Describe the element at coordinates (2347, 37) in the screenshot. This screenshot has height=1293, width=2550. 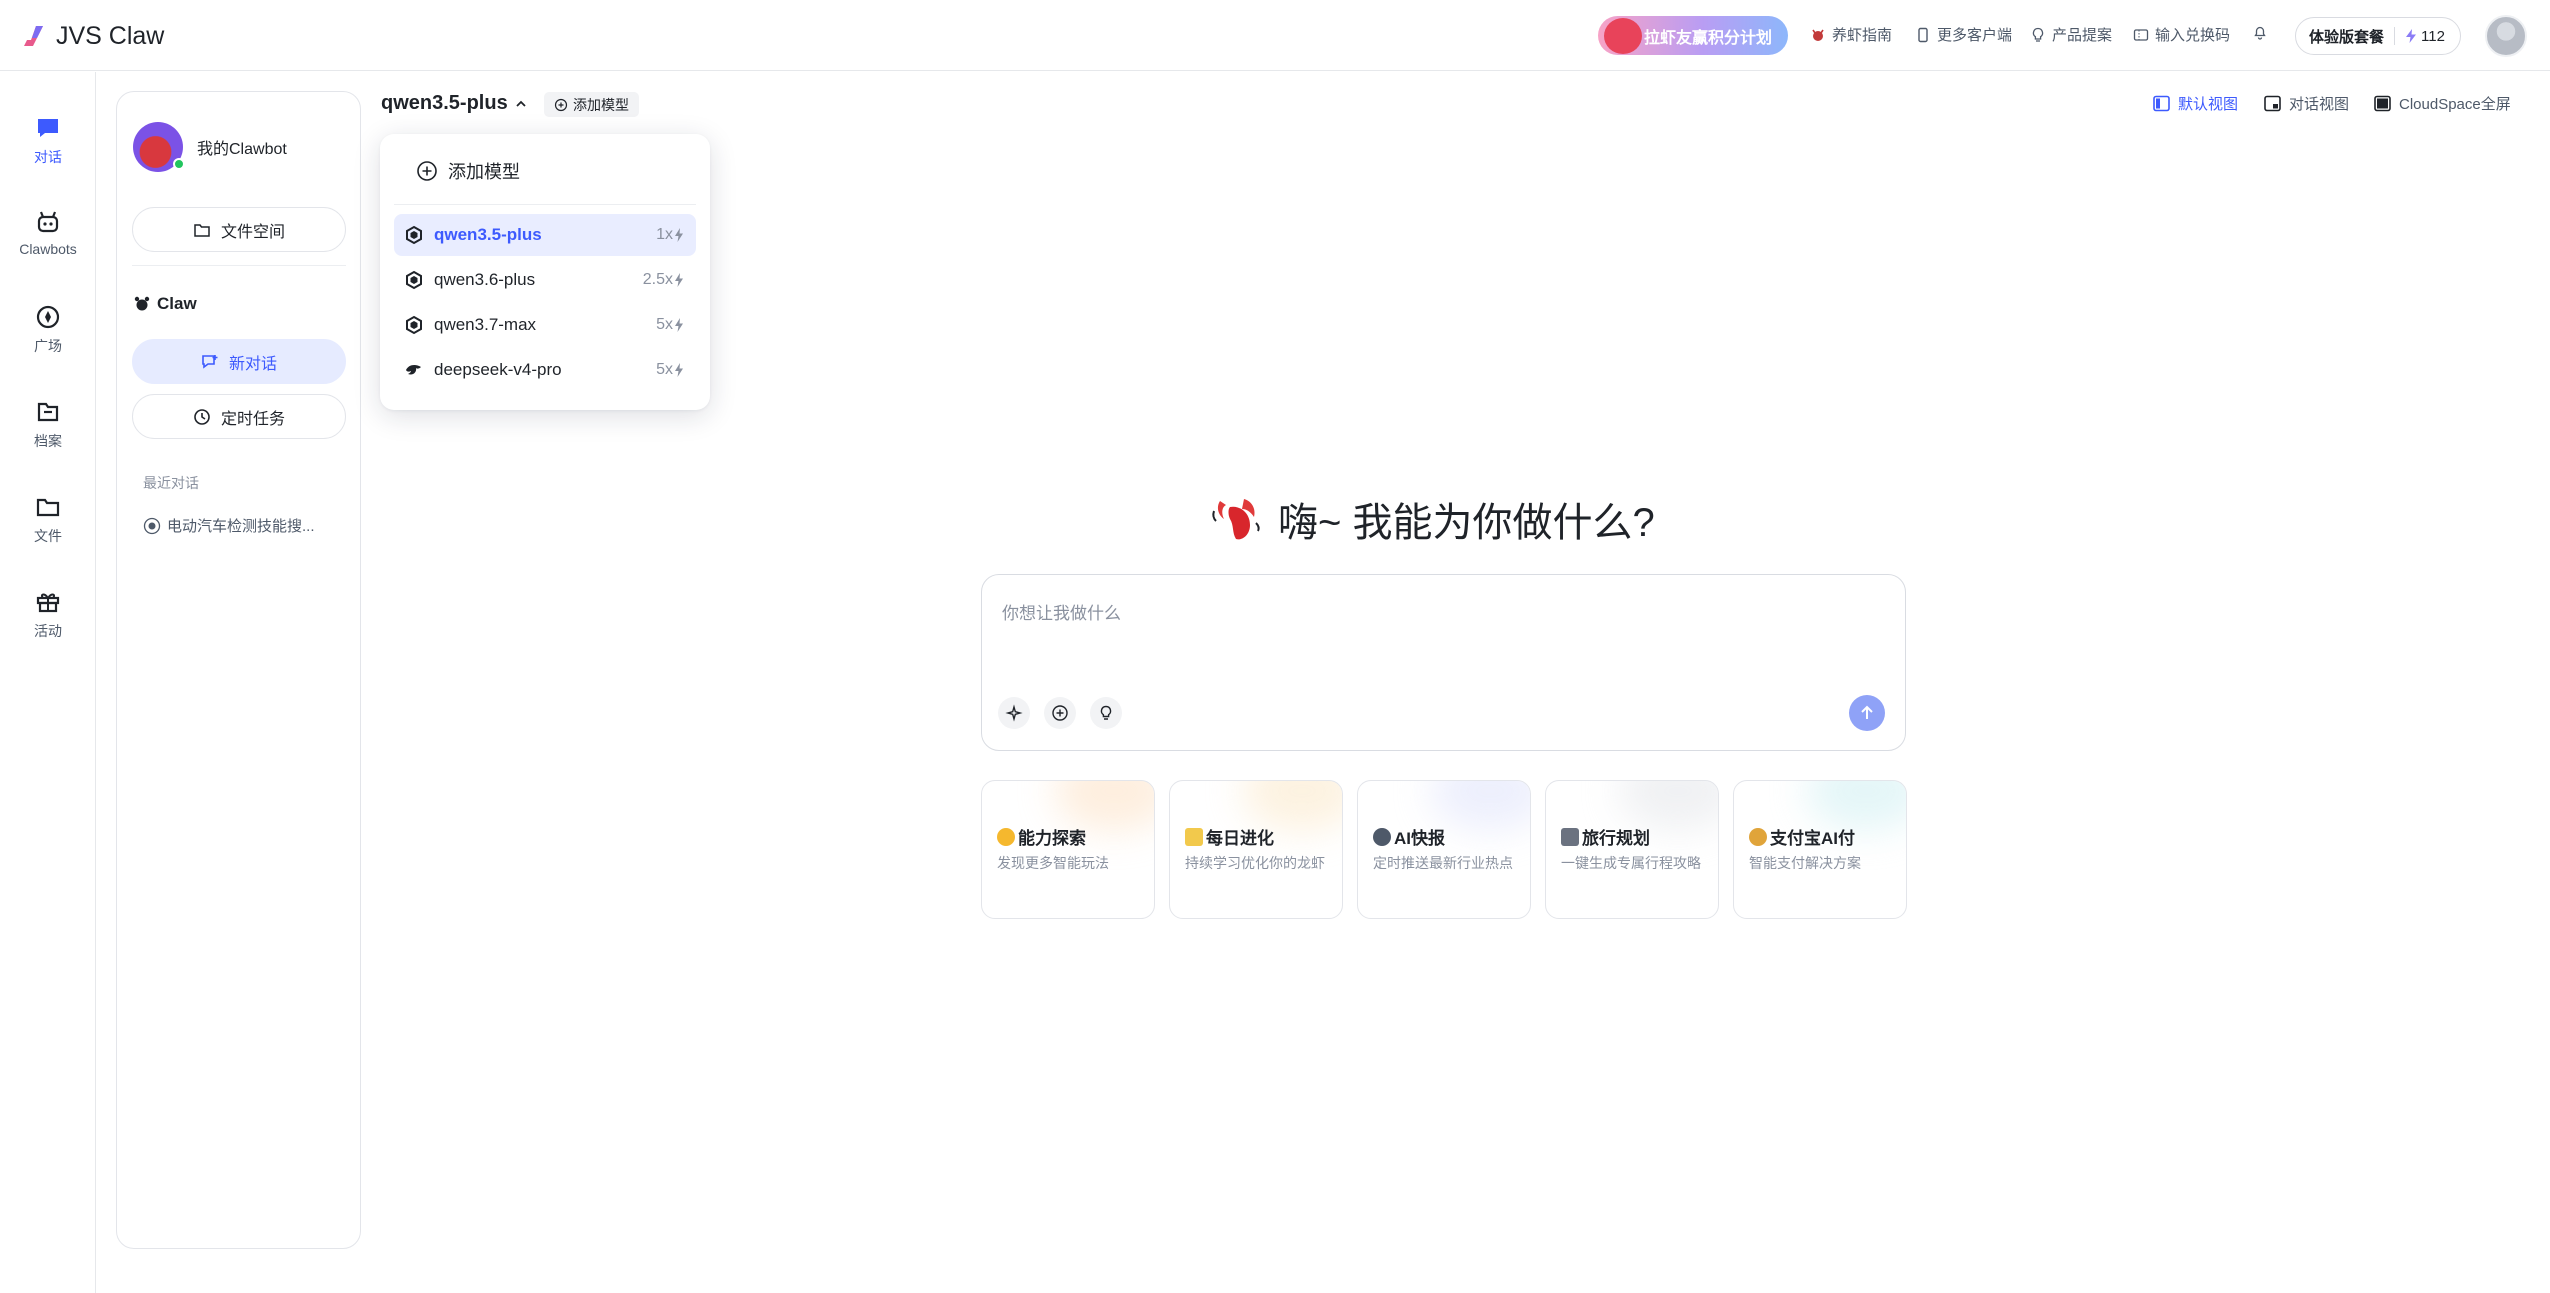
I see `plan-label: 体验版套餐` at that location.